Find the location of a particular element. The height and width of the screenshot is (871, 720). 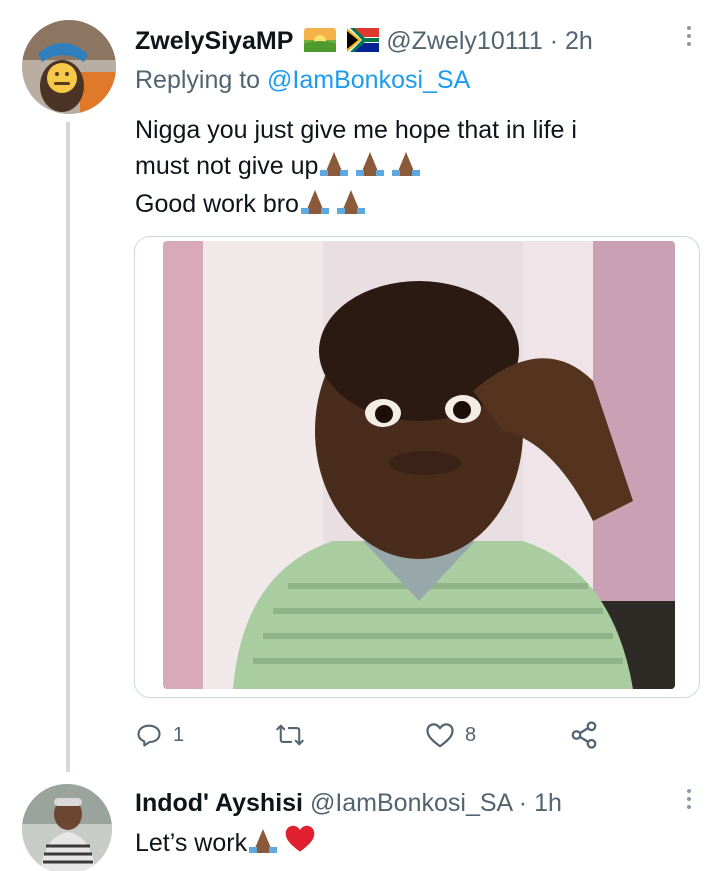

display-name: Indod' Ayshisi is located at coordinates (219, 803).